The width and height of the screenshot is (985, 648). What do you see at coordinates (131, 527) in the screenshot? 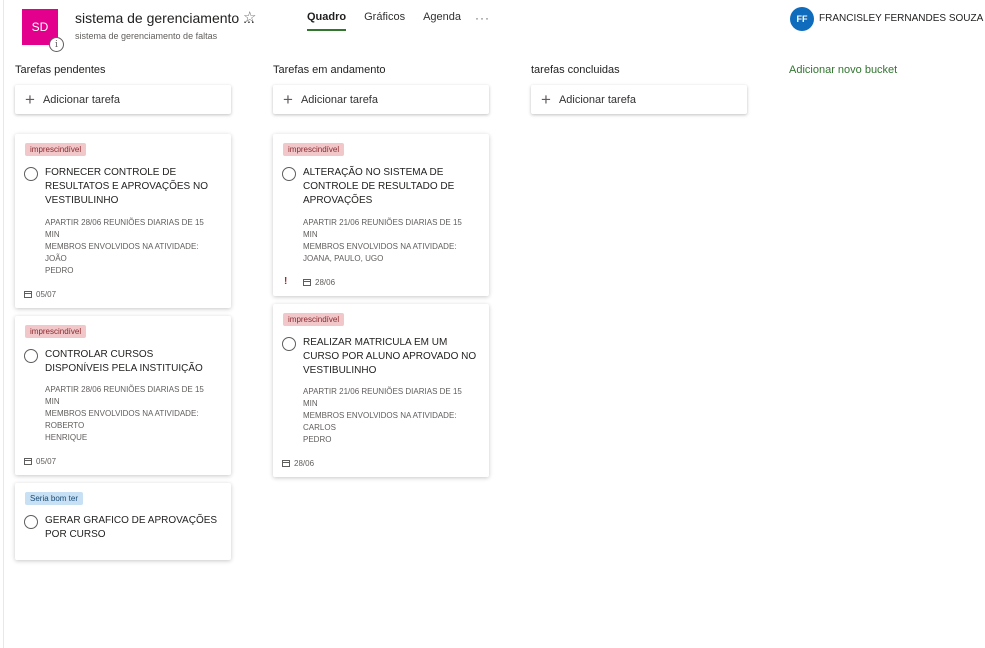
I see `task-title: GERAR GRAFICO DE APROVAÇÕES POR CURSO` at bounding box center [131, 527].